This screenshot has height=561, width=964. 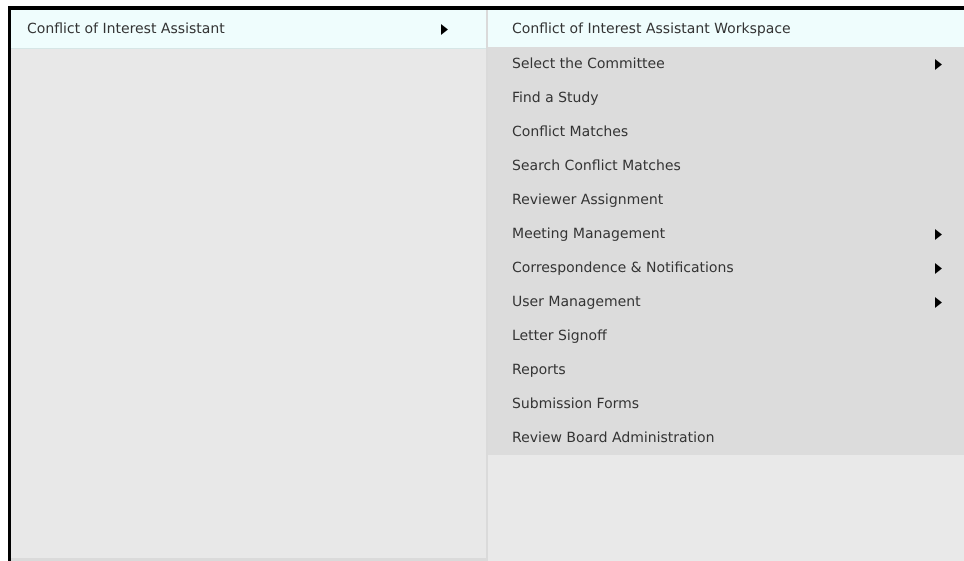 I want to click on menu-item: Review Board Administration, so click(x=726, y=438).